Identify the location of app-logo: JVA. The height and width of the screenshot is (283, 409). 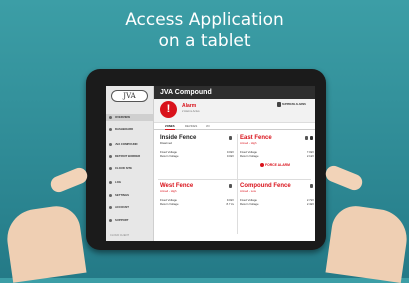
(129, 96).